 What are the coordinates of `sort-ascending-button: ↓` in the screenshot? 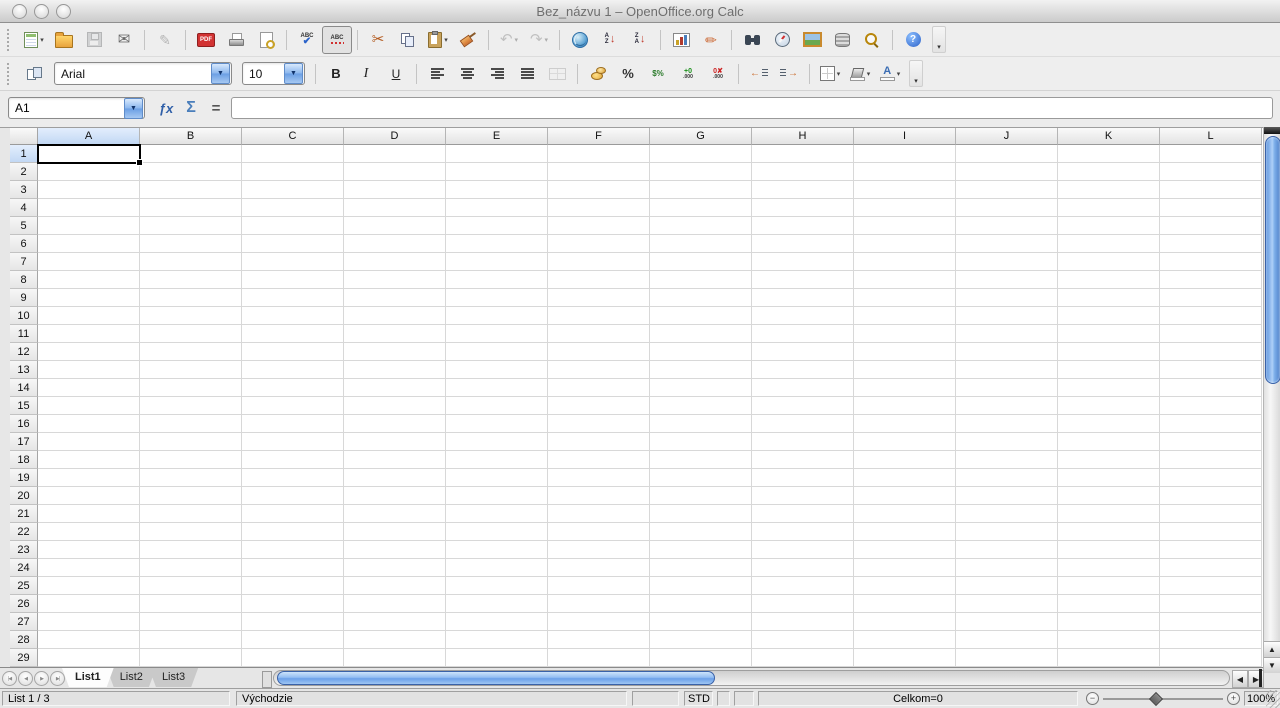 It's located at (610, 40).